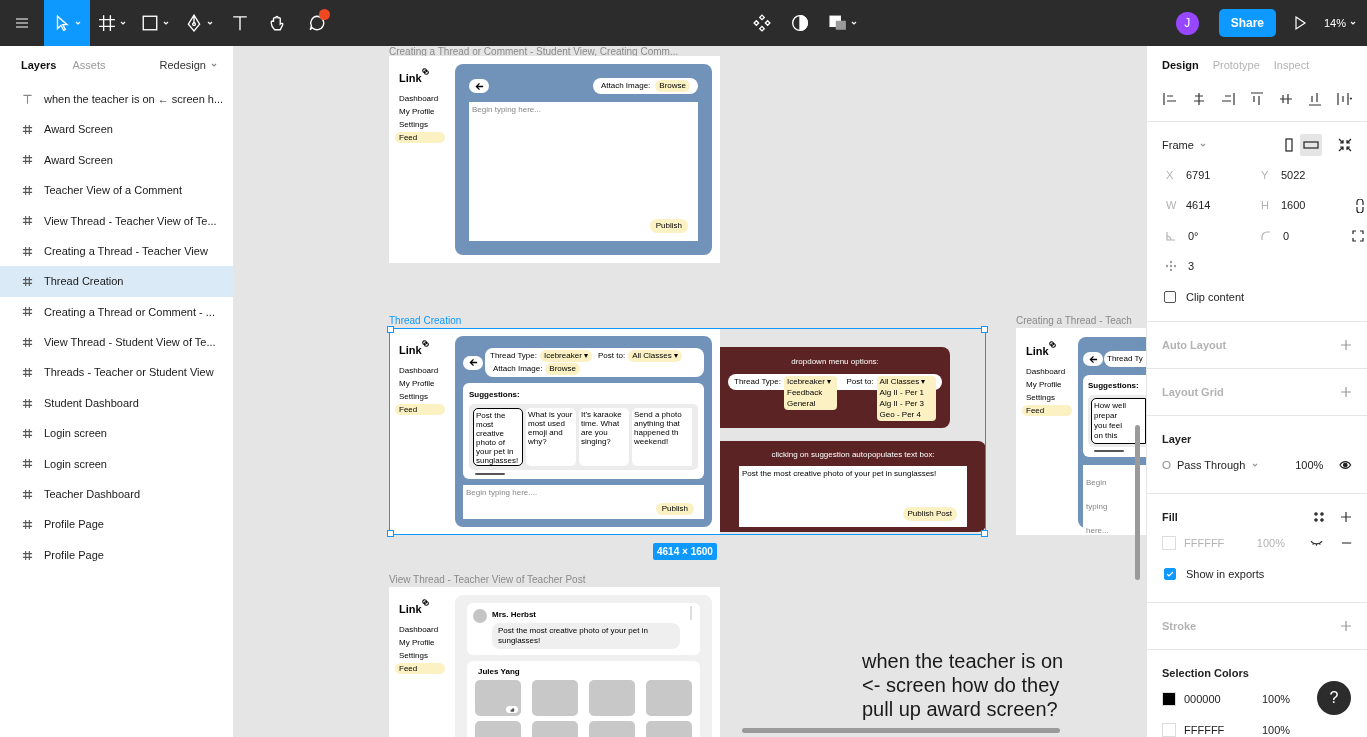 This screenshot has width=1367, height=737. Describe the element at coordinates (1187, 23) in the screenshot. I see `user-avatar: J` at that location.